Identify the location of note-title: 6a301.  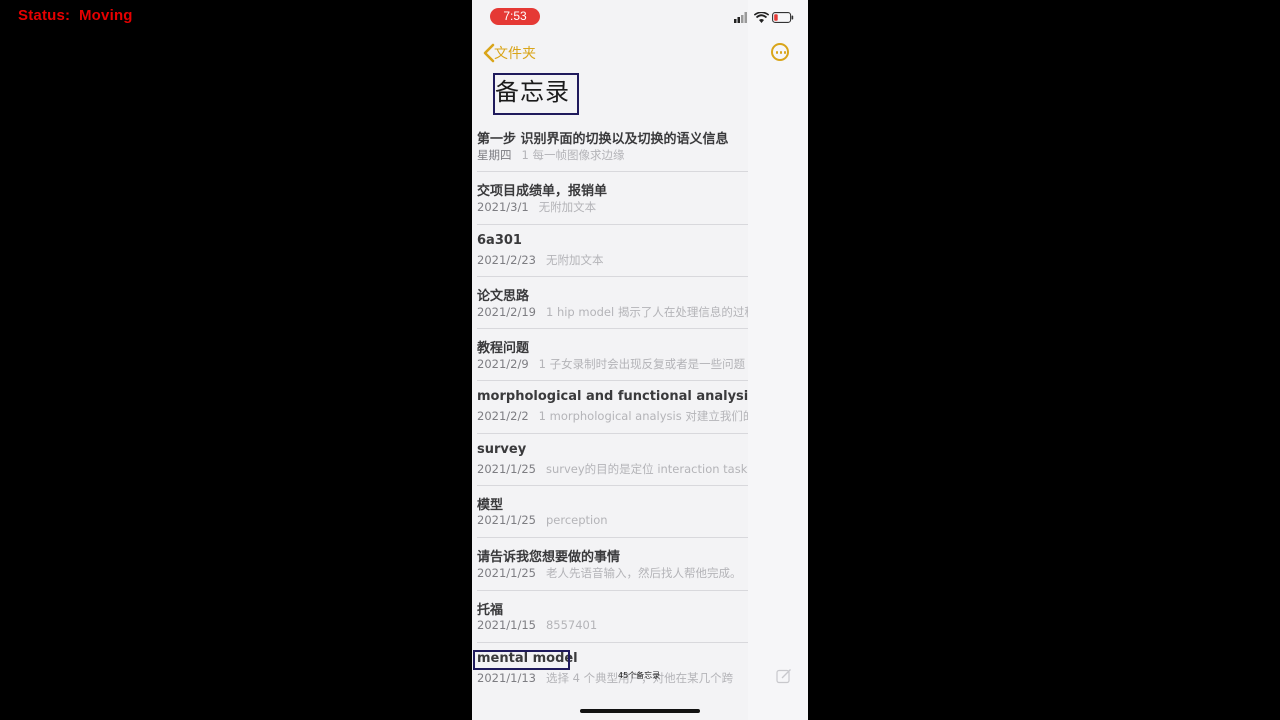
(499, 240).